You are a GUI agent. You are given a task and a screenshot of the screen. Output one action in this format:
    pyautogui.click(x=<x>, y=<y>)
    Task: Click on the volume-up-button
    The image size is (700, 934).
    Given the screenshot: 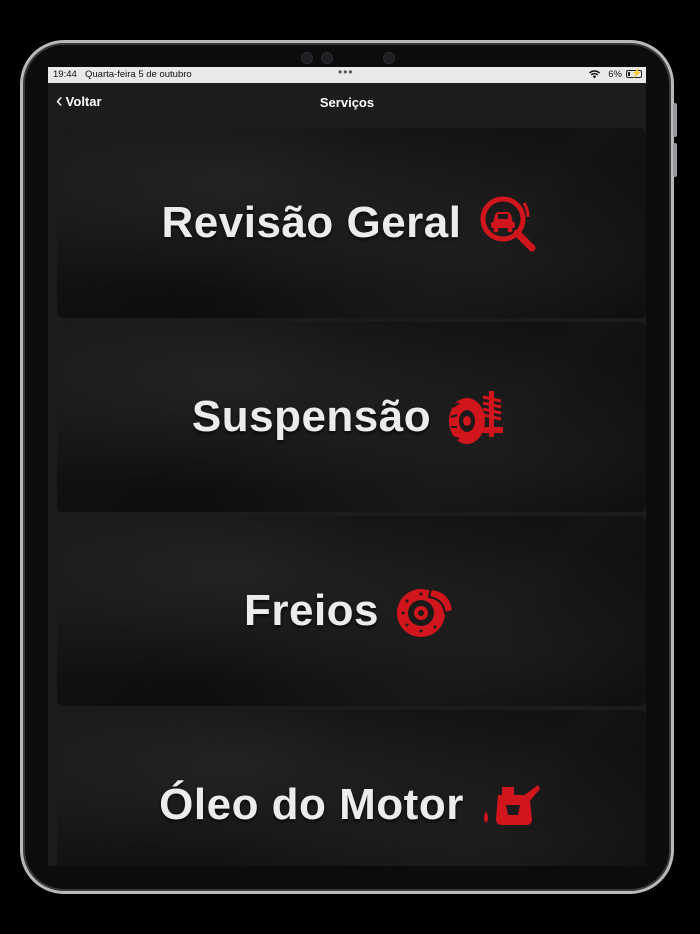 What is the action you would take?
    pyautogui.click(x=675, y=120)
    